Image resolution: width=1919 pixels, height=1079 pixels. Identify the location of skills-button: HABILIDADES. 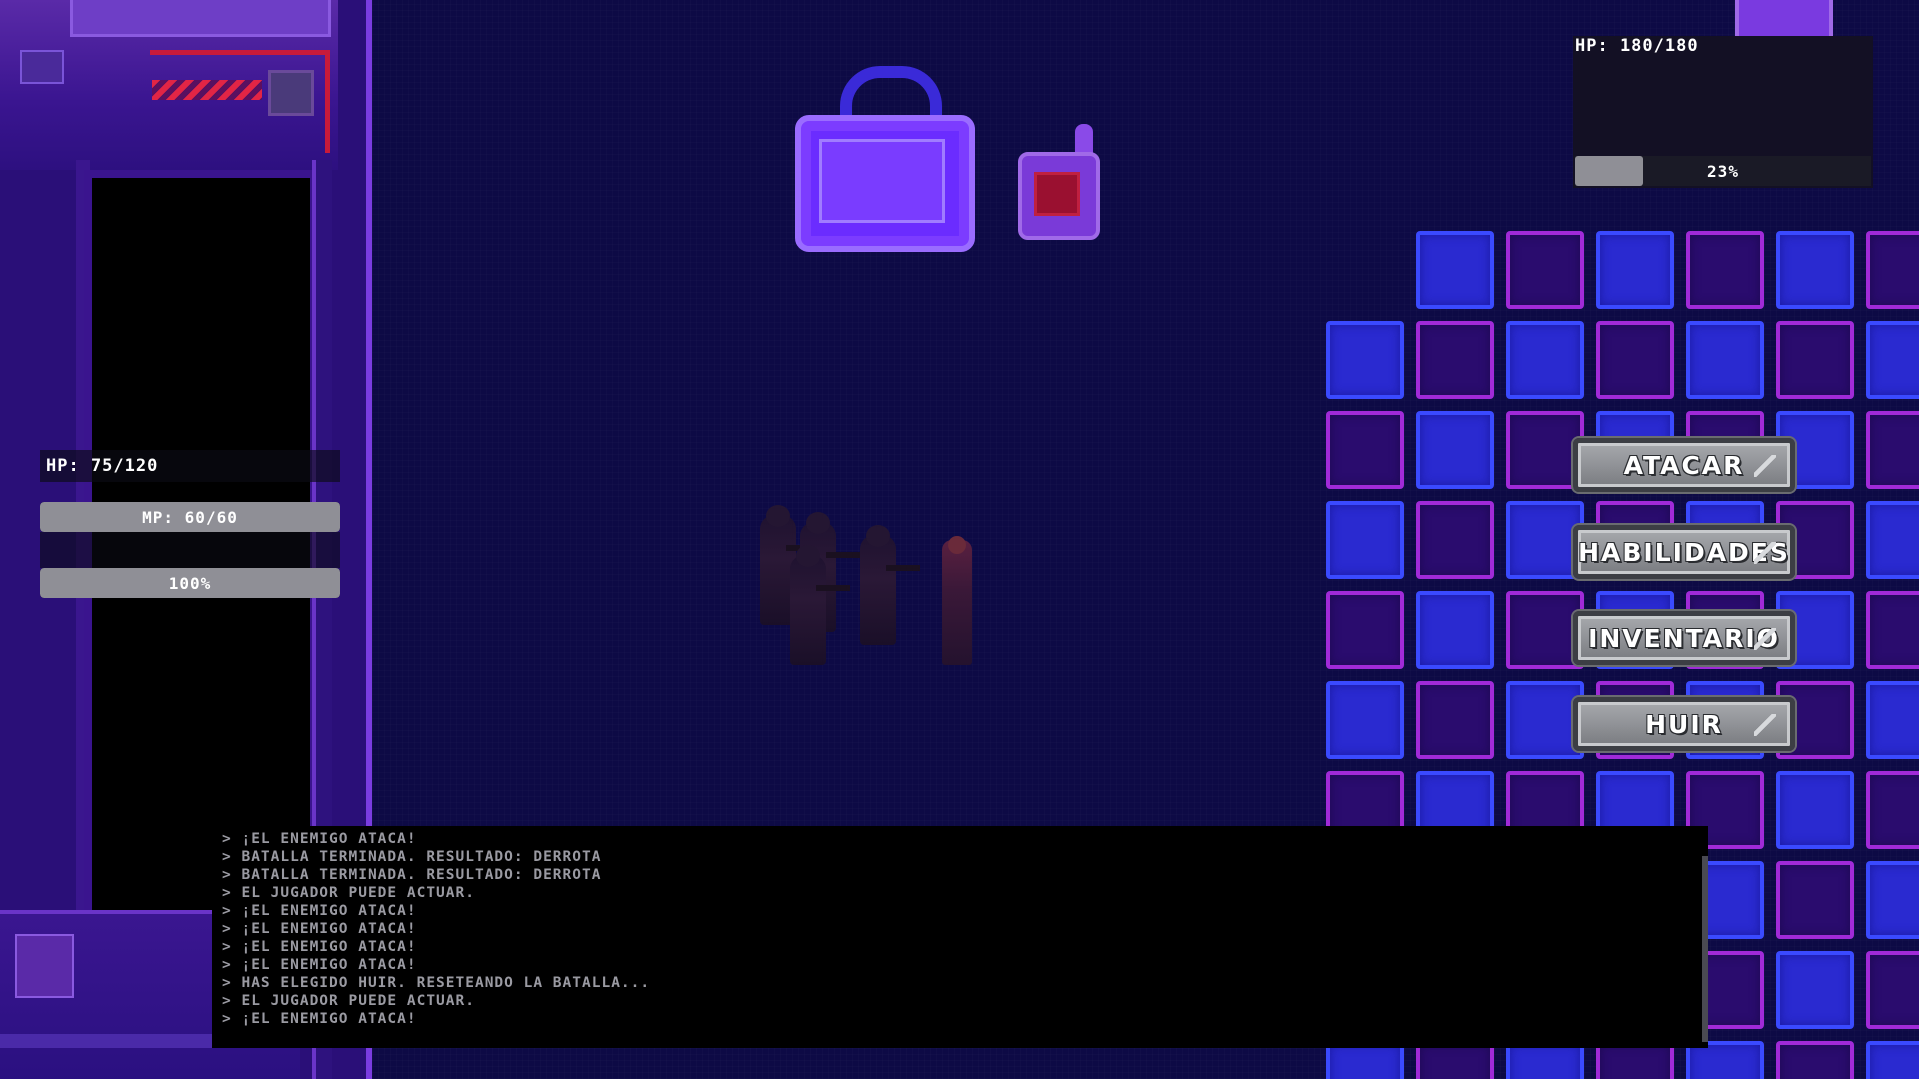
(1684, 552).